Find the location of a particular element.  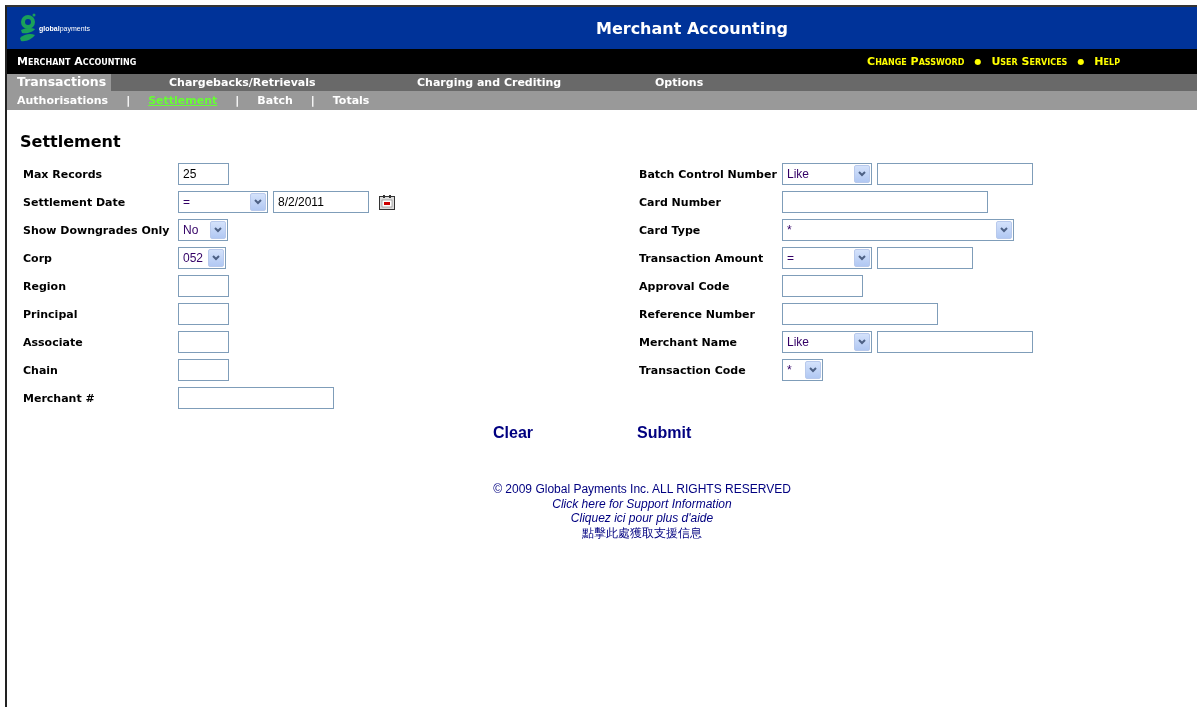

field-label: Transaction Amount is located at coordinates (702, 258).